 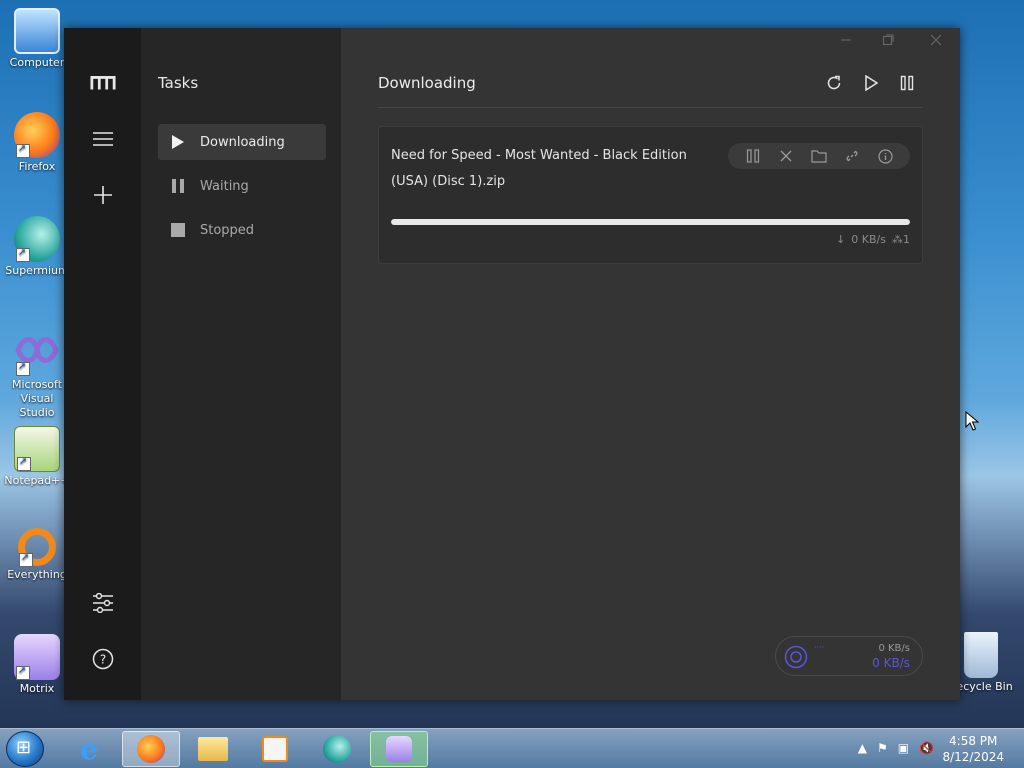 I want to click on task-info-button, so click(x=885, y=156).